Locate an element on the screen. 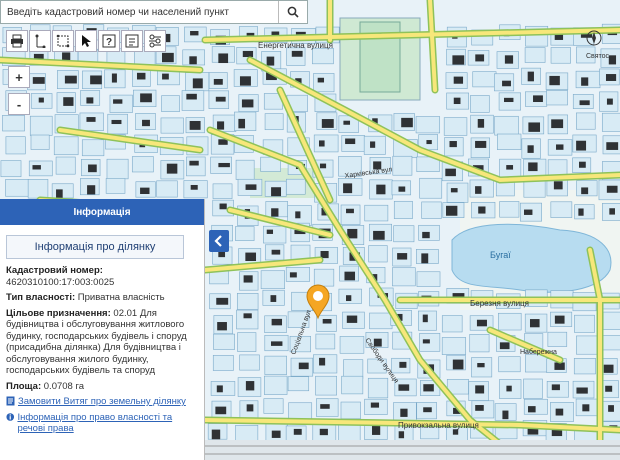 This screenshot has width=620, height=460. label-svyatoslav: Святос is located at coordinates (598, 56).